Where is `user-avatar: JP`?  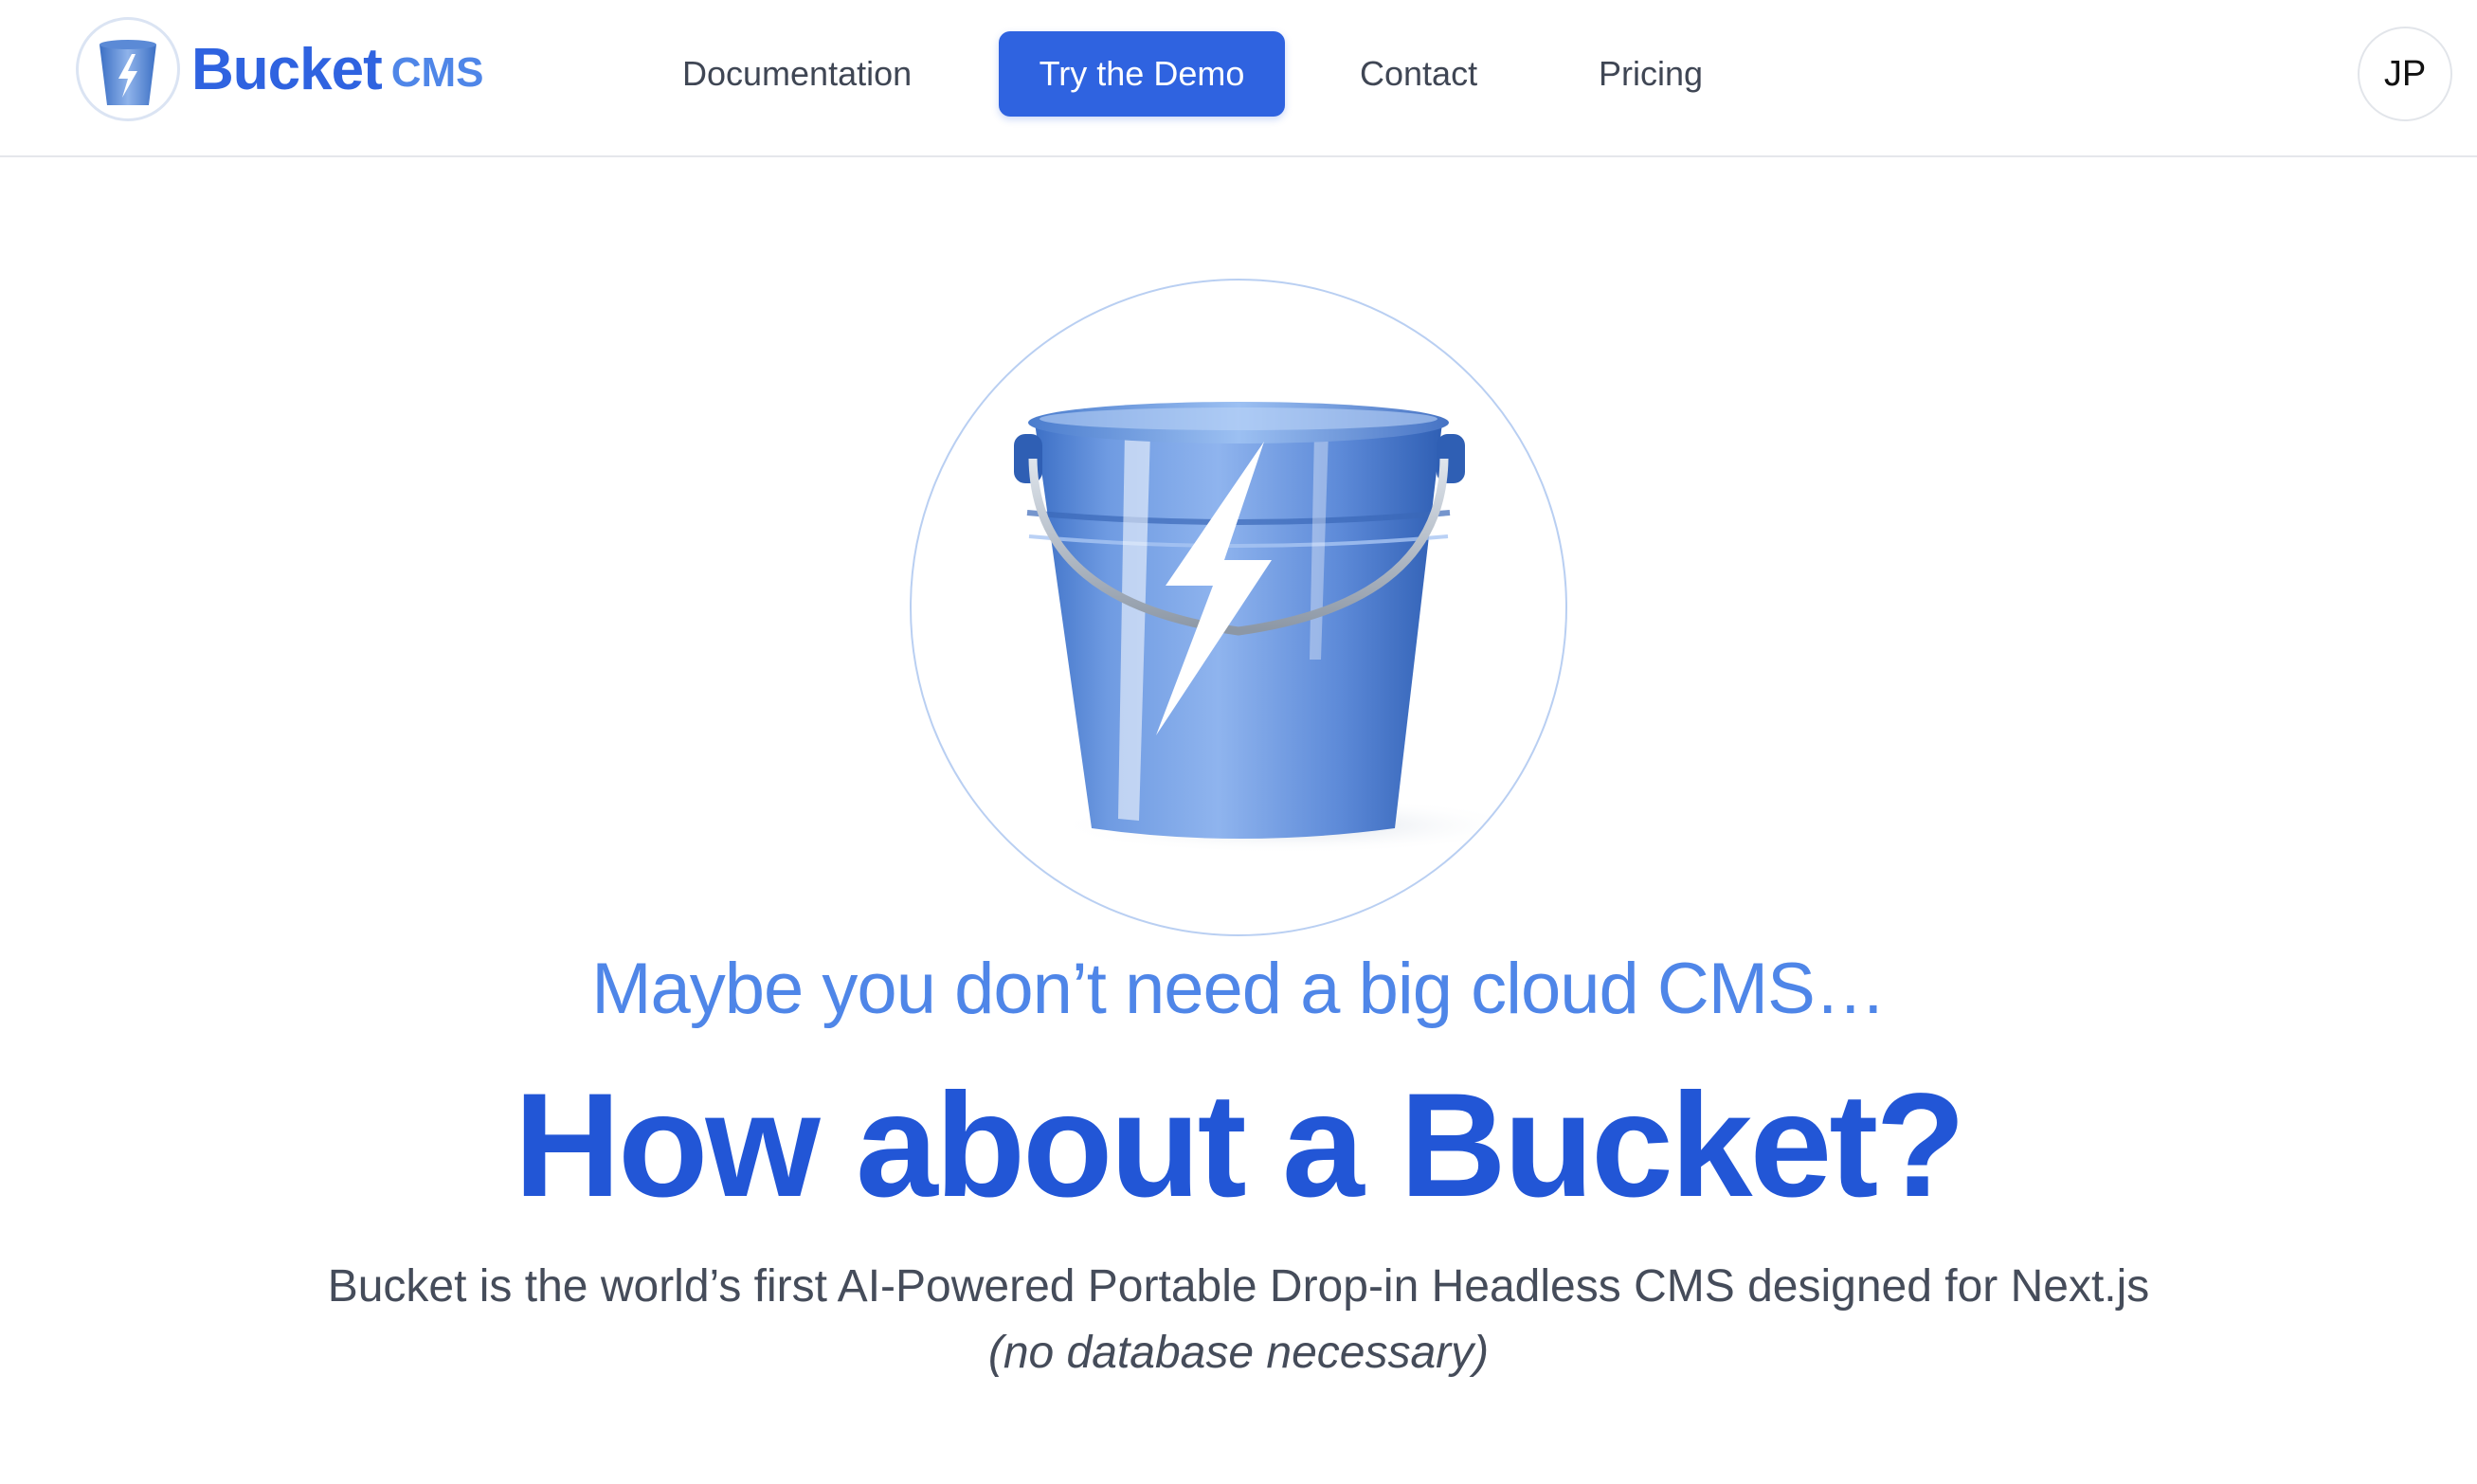 user-avatar: JP is located at coordinates (2405, 74).